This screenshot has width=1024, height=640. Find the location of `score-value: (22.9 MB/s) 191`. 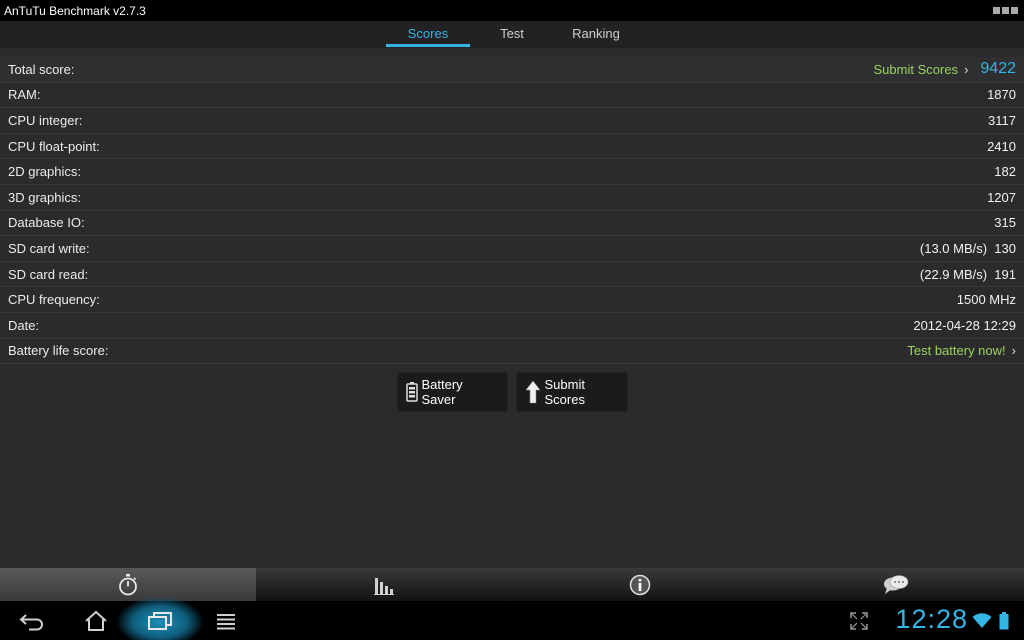

score-value: (22.9 MB/s) 191 is located at coordinates (967, 274).